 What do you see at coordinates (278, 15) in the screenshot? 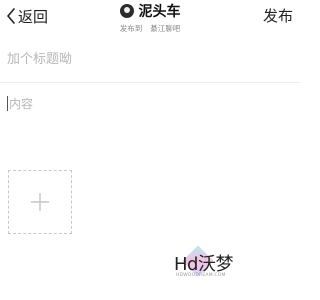
I see `publish-button: 发布` at bounding box center [278, 15].